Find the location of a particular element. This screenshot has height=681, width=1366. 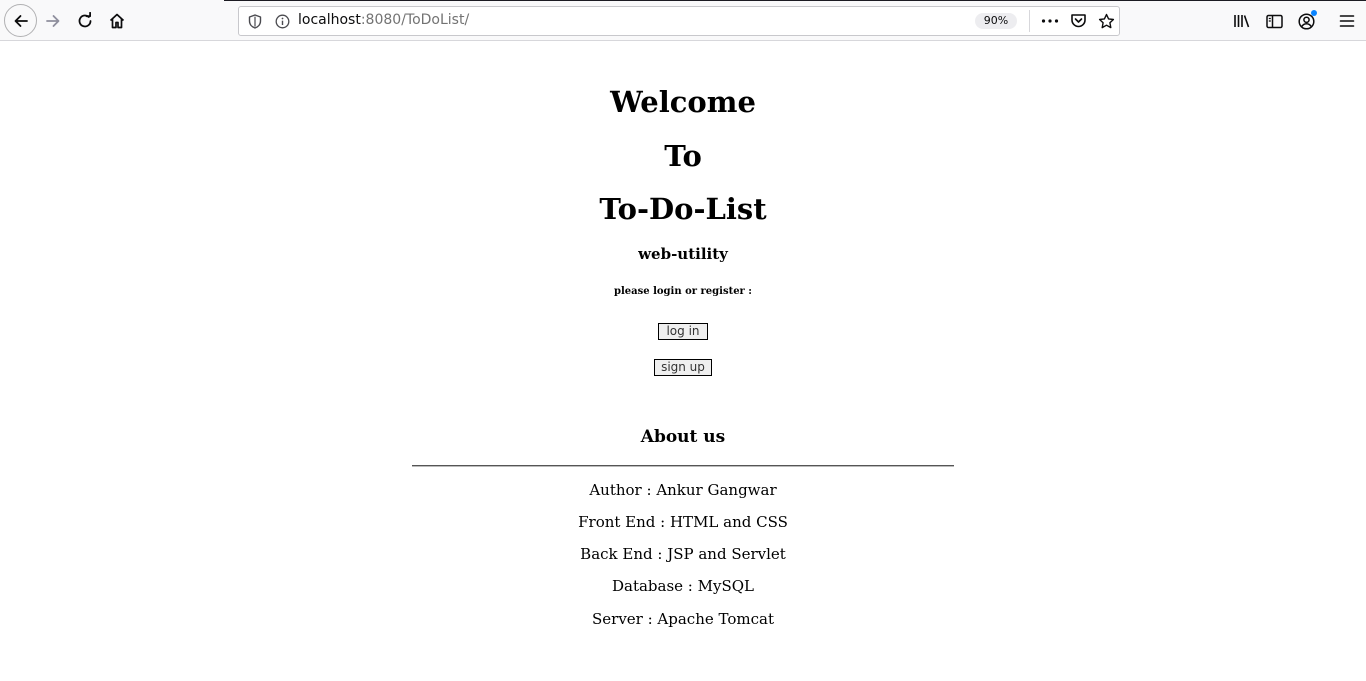

url-path: :8080/ToDoList/ is located at coordinates (415, 20).